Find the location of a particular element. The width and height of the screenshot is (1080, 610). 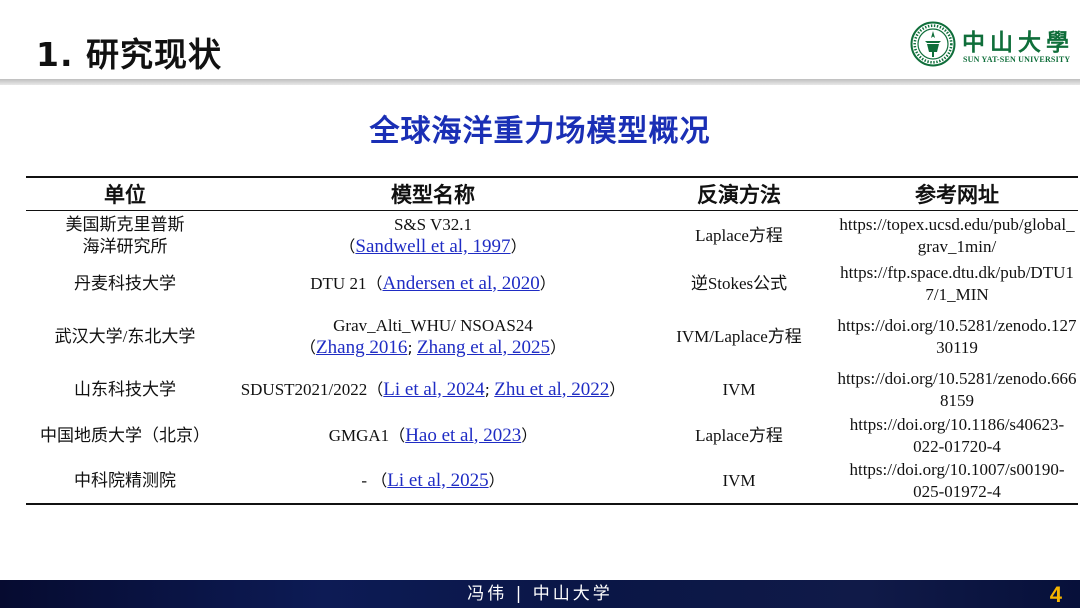

model-name: GMGA1 is located at coordinates (359, 435).